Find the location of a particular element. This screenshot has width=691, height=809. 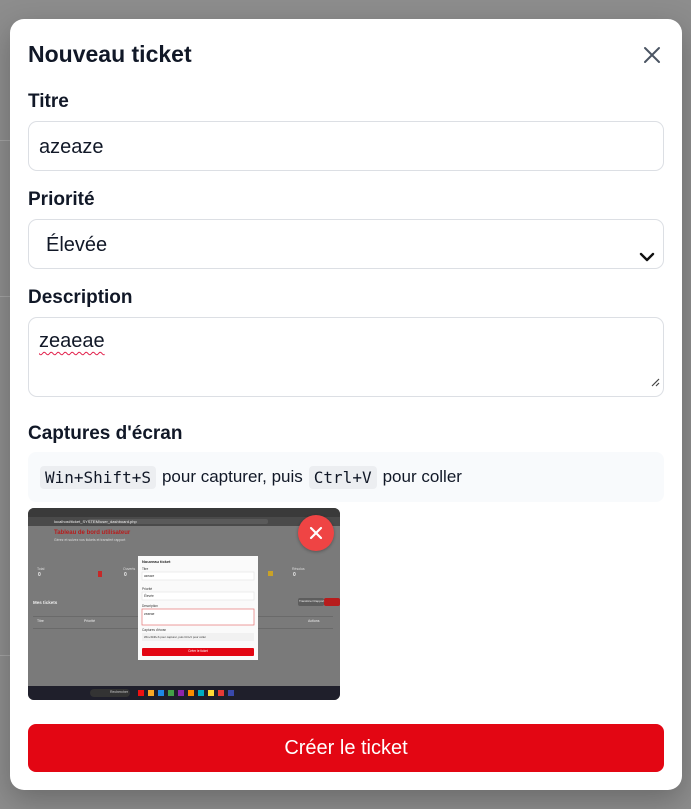

thumb-modal-value-priority: Élevée is located at coordinates (149, 596).